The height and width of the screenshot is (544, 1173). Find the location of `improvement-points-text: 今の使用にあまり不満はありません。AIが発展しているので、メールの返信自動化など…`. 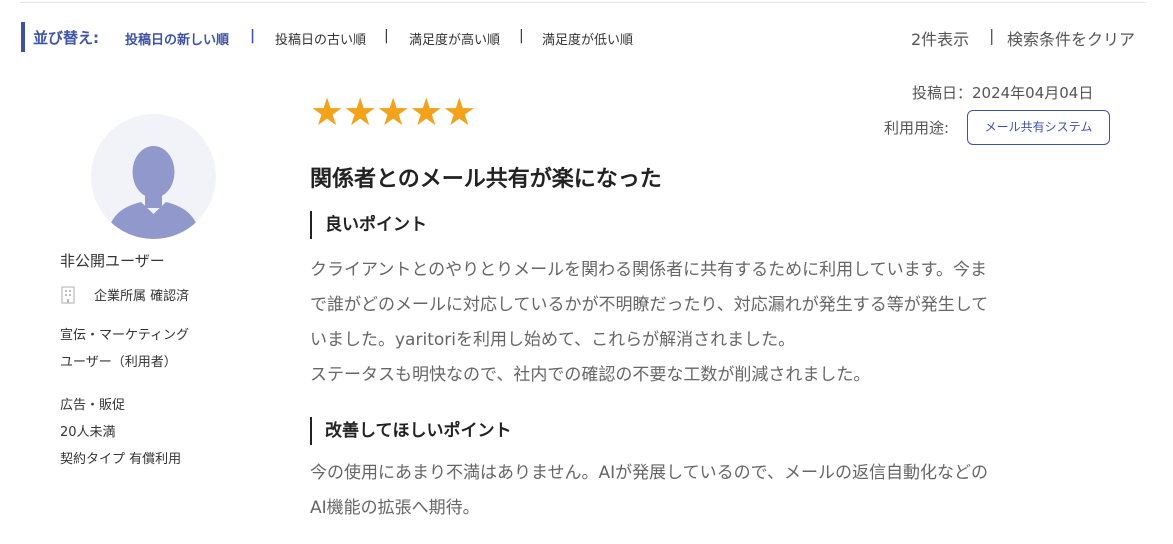

improvement-points-text: 今の使用にあまり不満はありません。AIが発展しているので、メールの返信自動化など… is located at coordinates (710, 491).